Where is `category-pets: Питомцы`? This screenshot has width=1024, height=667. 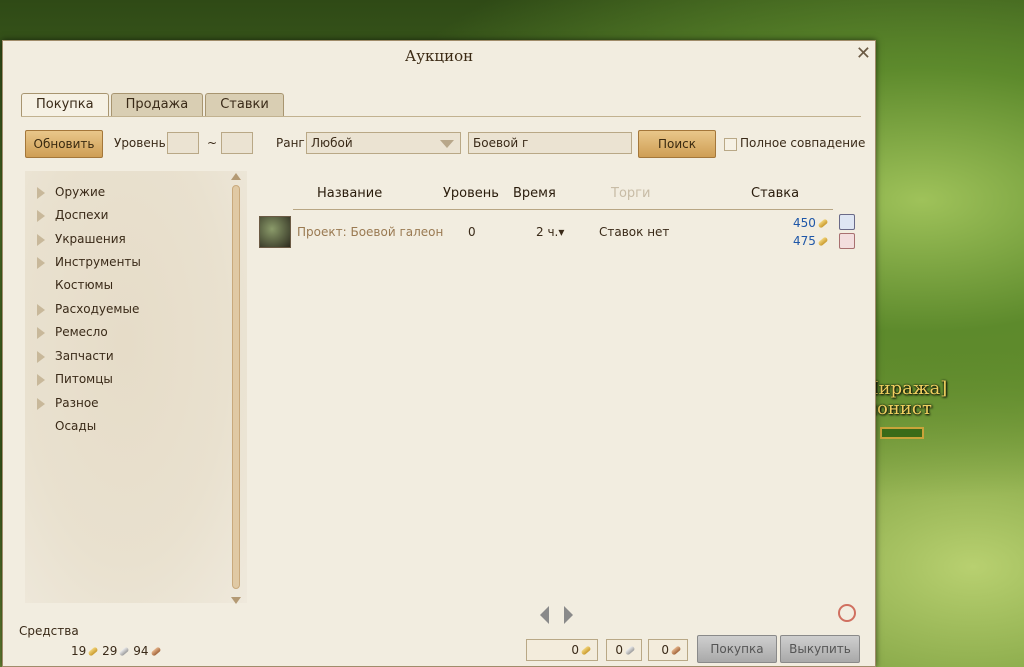 category-pets: Питомцы is located at coordinates (75, 379).